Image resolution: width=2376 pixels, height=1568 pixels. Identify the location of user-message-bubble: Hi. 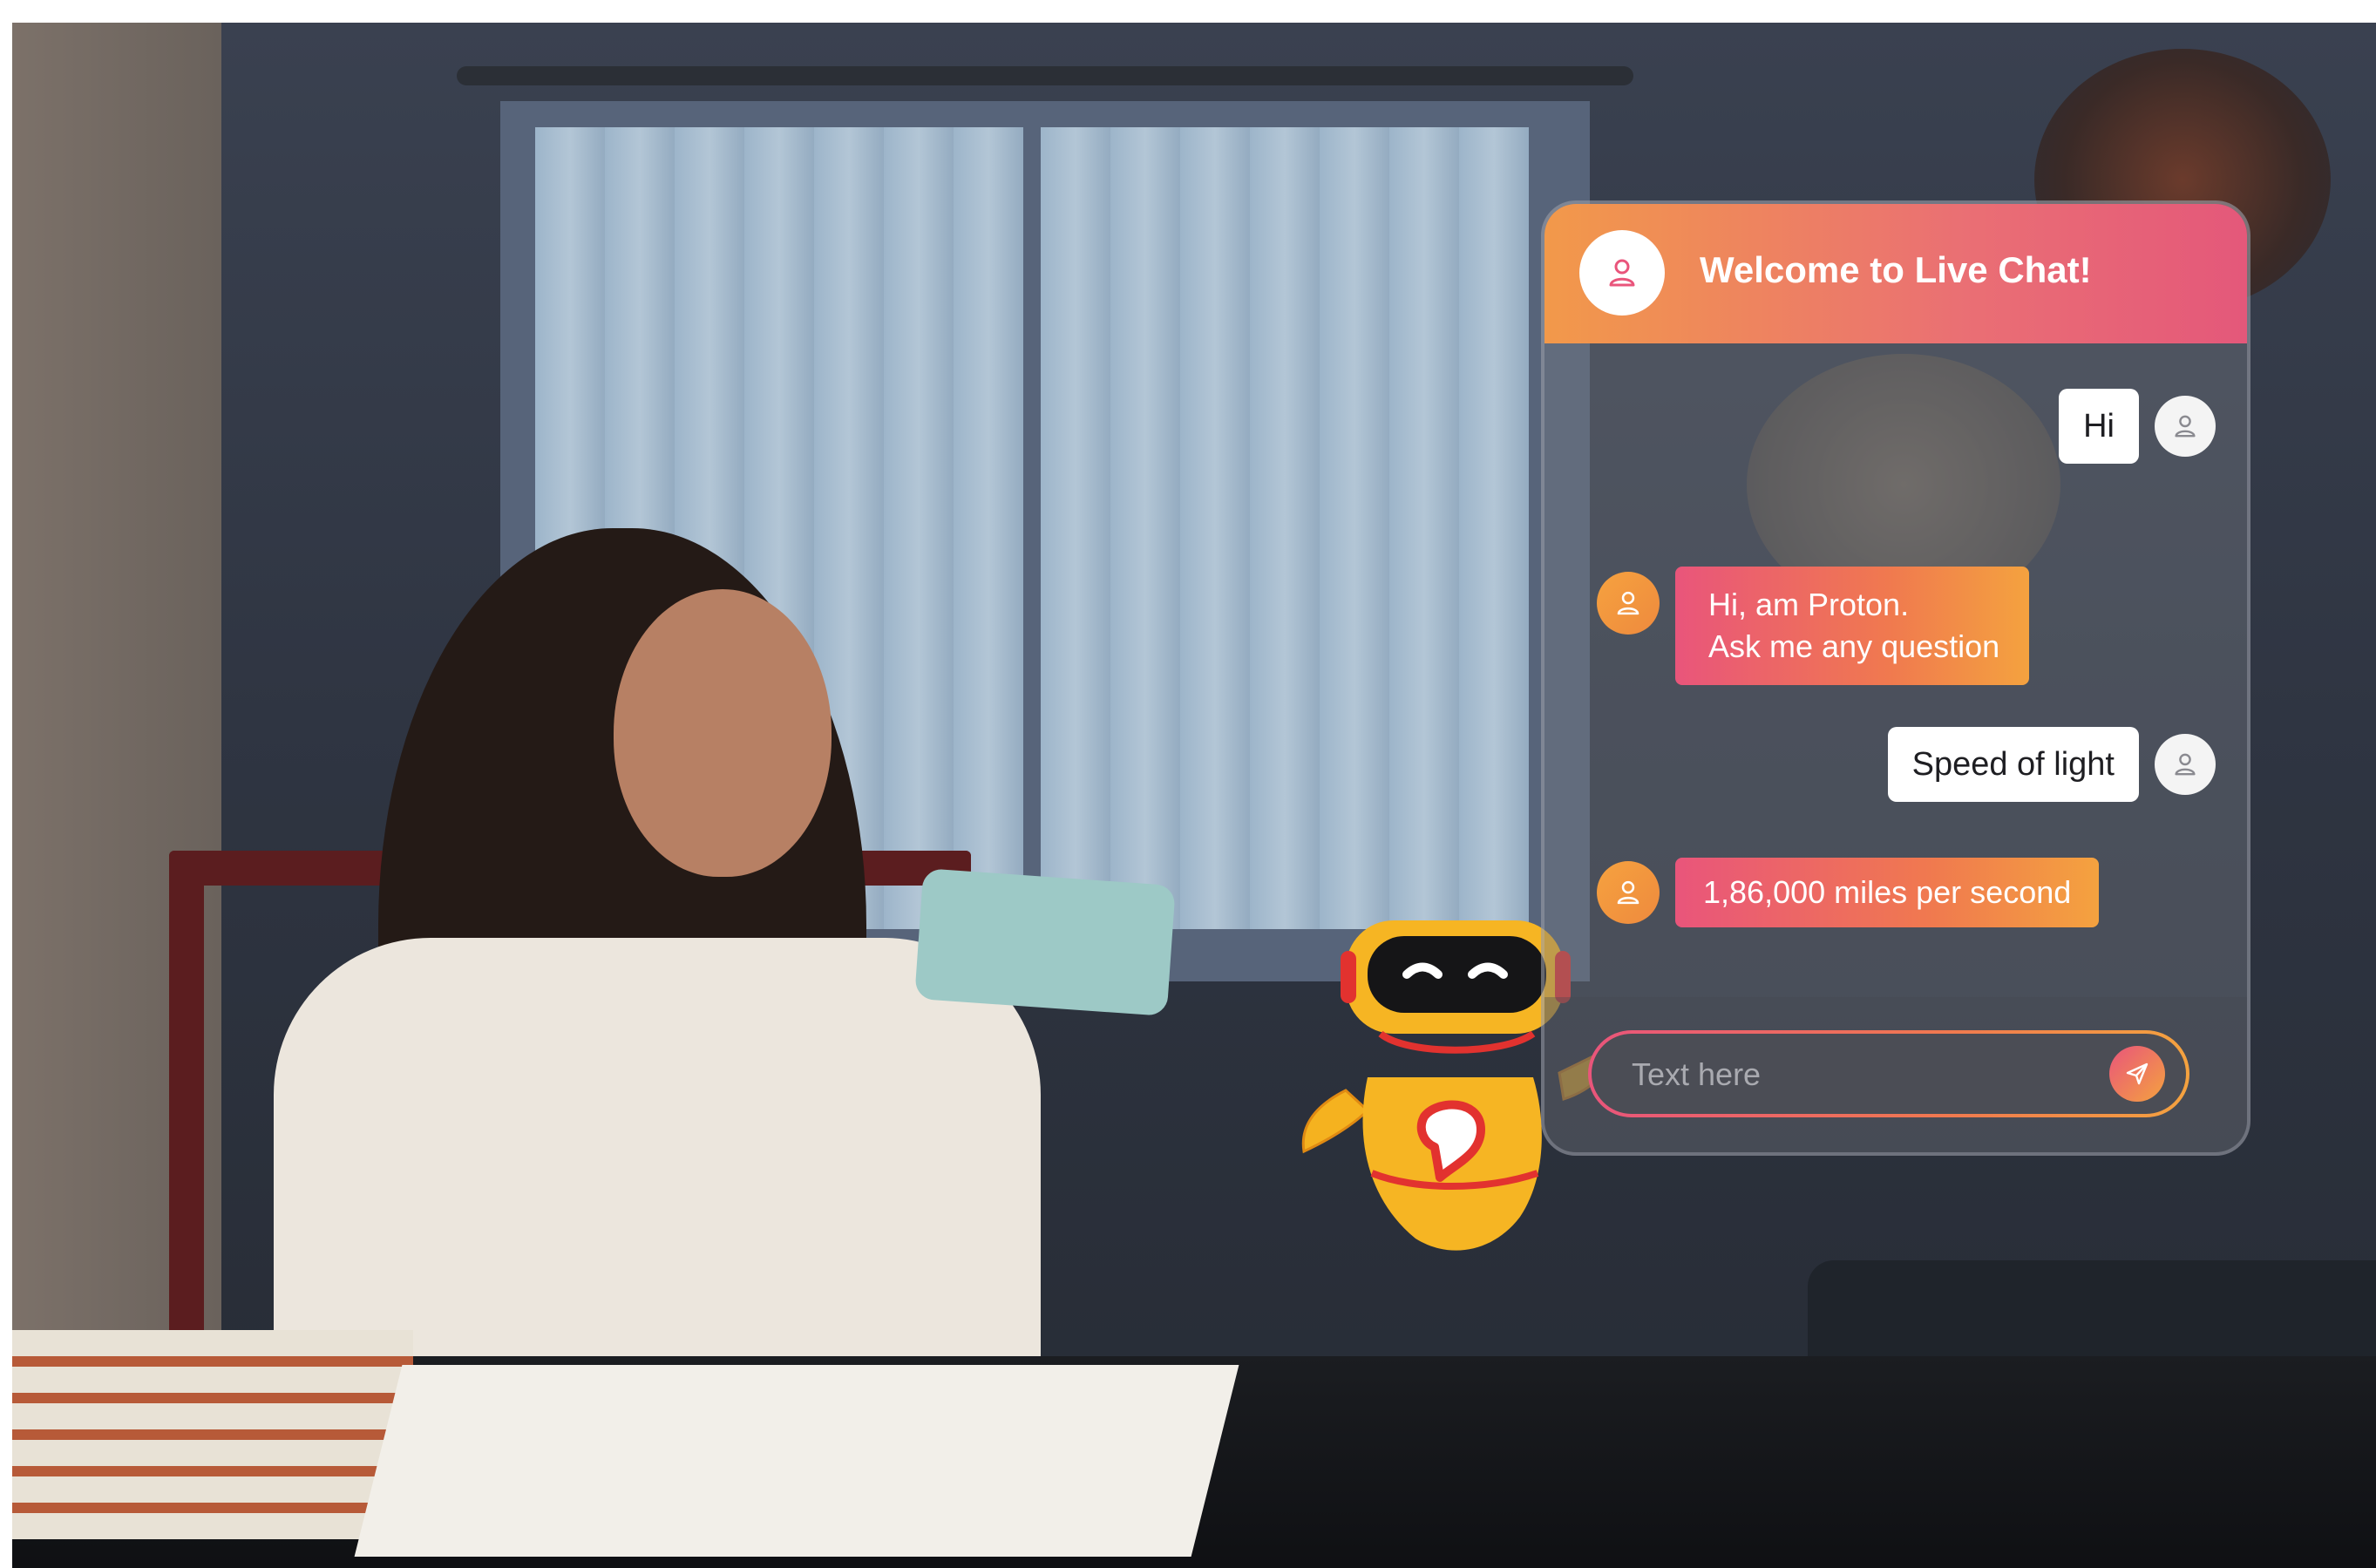
(2099, 426).